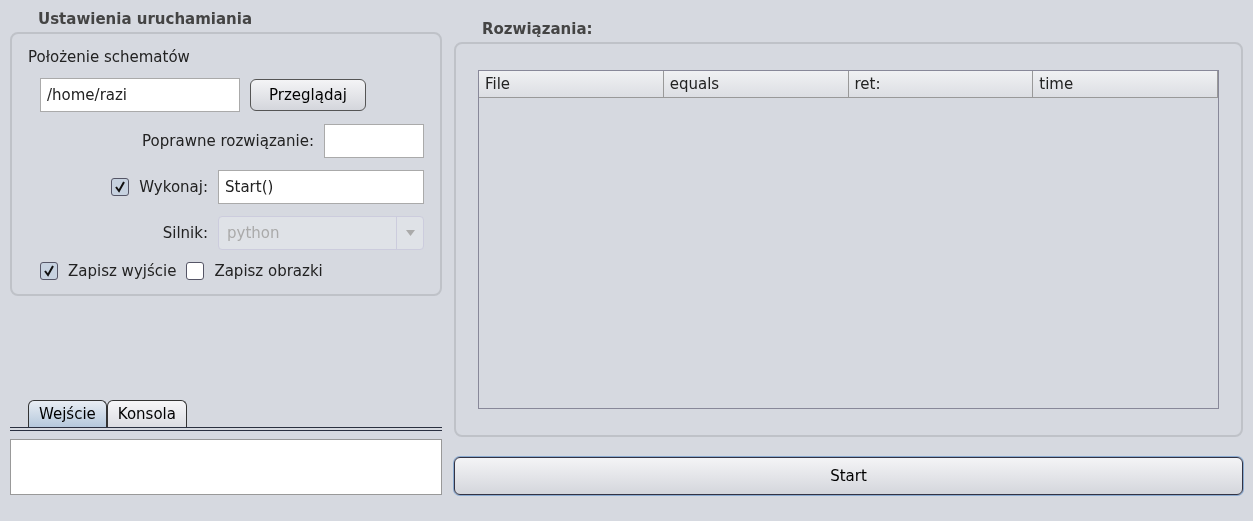 The image size is (1253, 521). What do you see at coordinates (173, 187) in the screenshot?
I see `field-label: Wykonaj:` at bounding box center [173, 187].